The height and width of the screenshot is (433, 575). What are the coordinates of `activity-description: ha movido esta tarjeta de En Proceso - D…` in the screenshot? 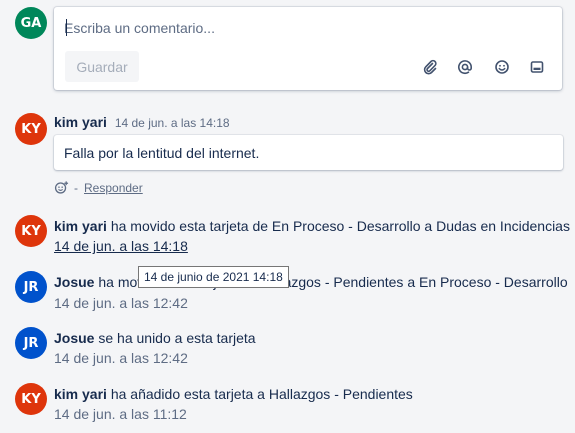 It's located at (340, 226).